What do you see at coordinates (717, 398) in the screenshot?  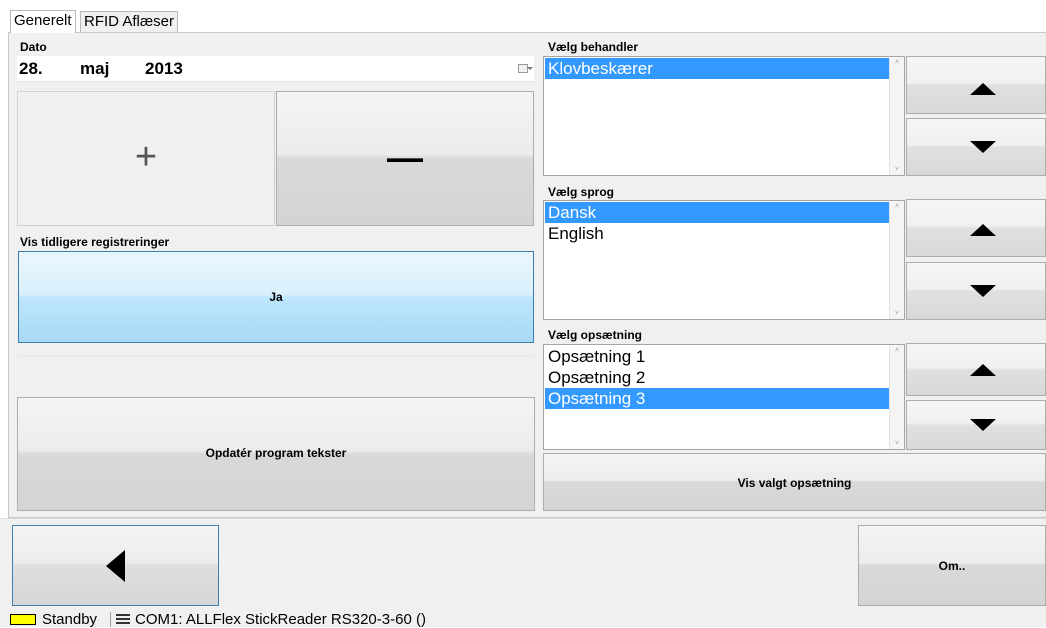 I see `list-item: Opsætning 3` at bounding box center [717, 398].